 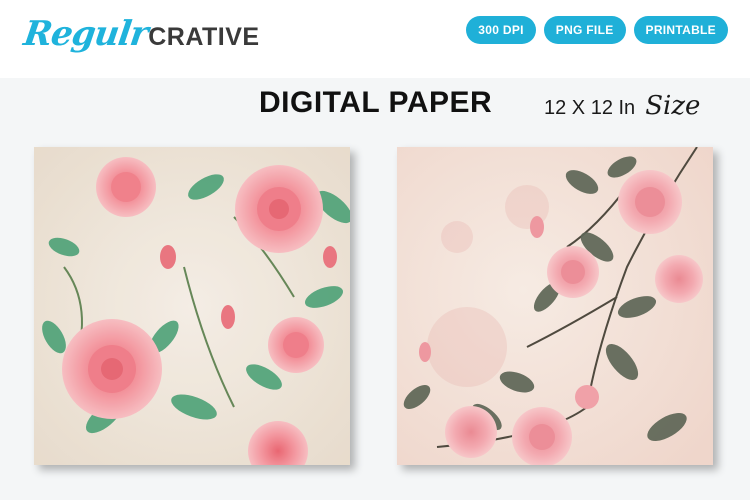 What do you see at coordinates (673, 106) in the screenshot?
I see `size-word: Size` at bounding box center [673, 106].